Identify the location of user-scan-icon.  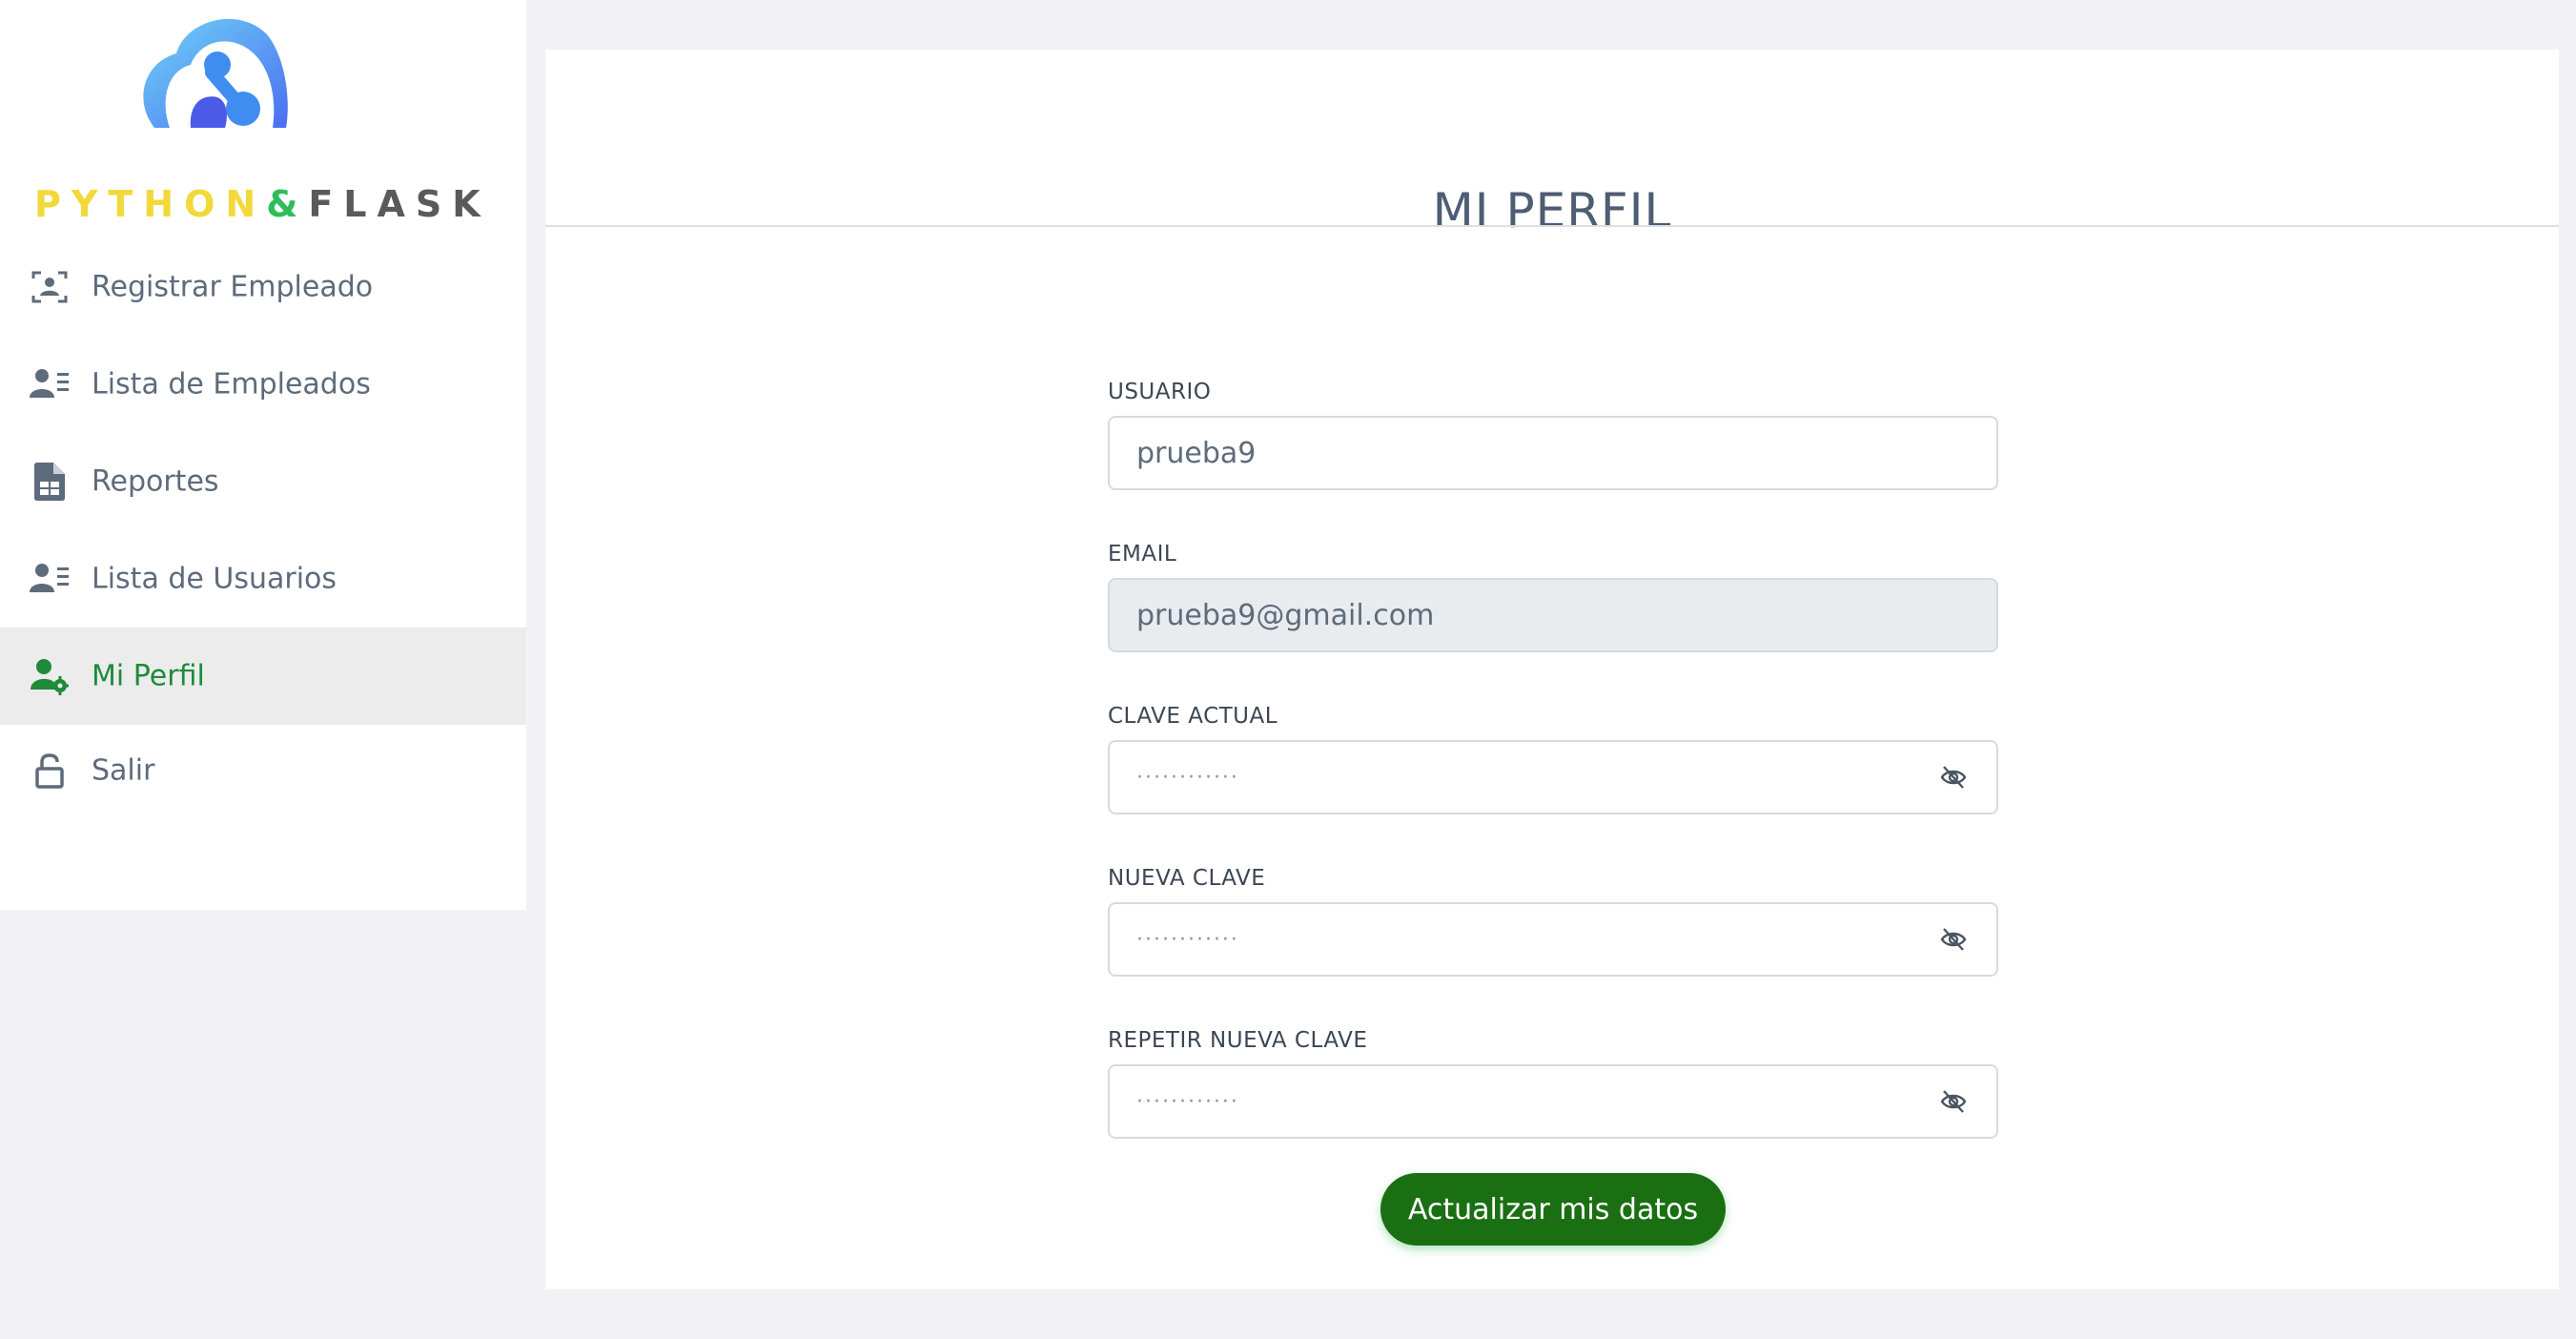
(50, 287).